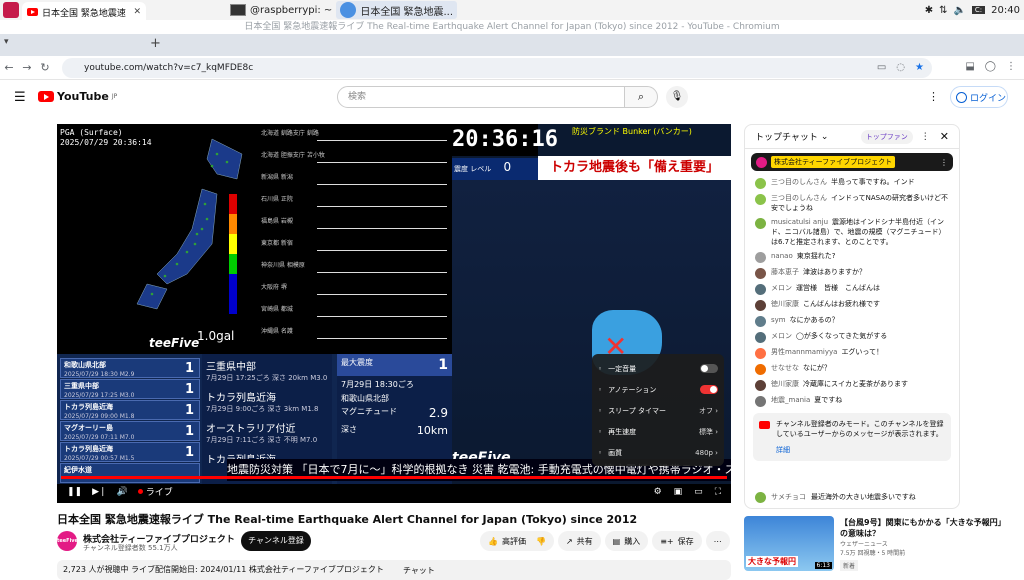  I want to click on chat-message: 藤本恵子 津波はありますか？, so click(852, 273).